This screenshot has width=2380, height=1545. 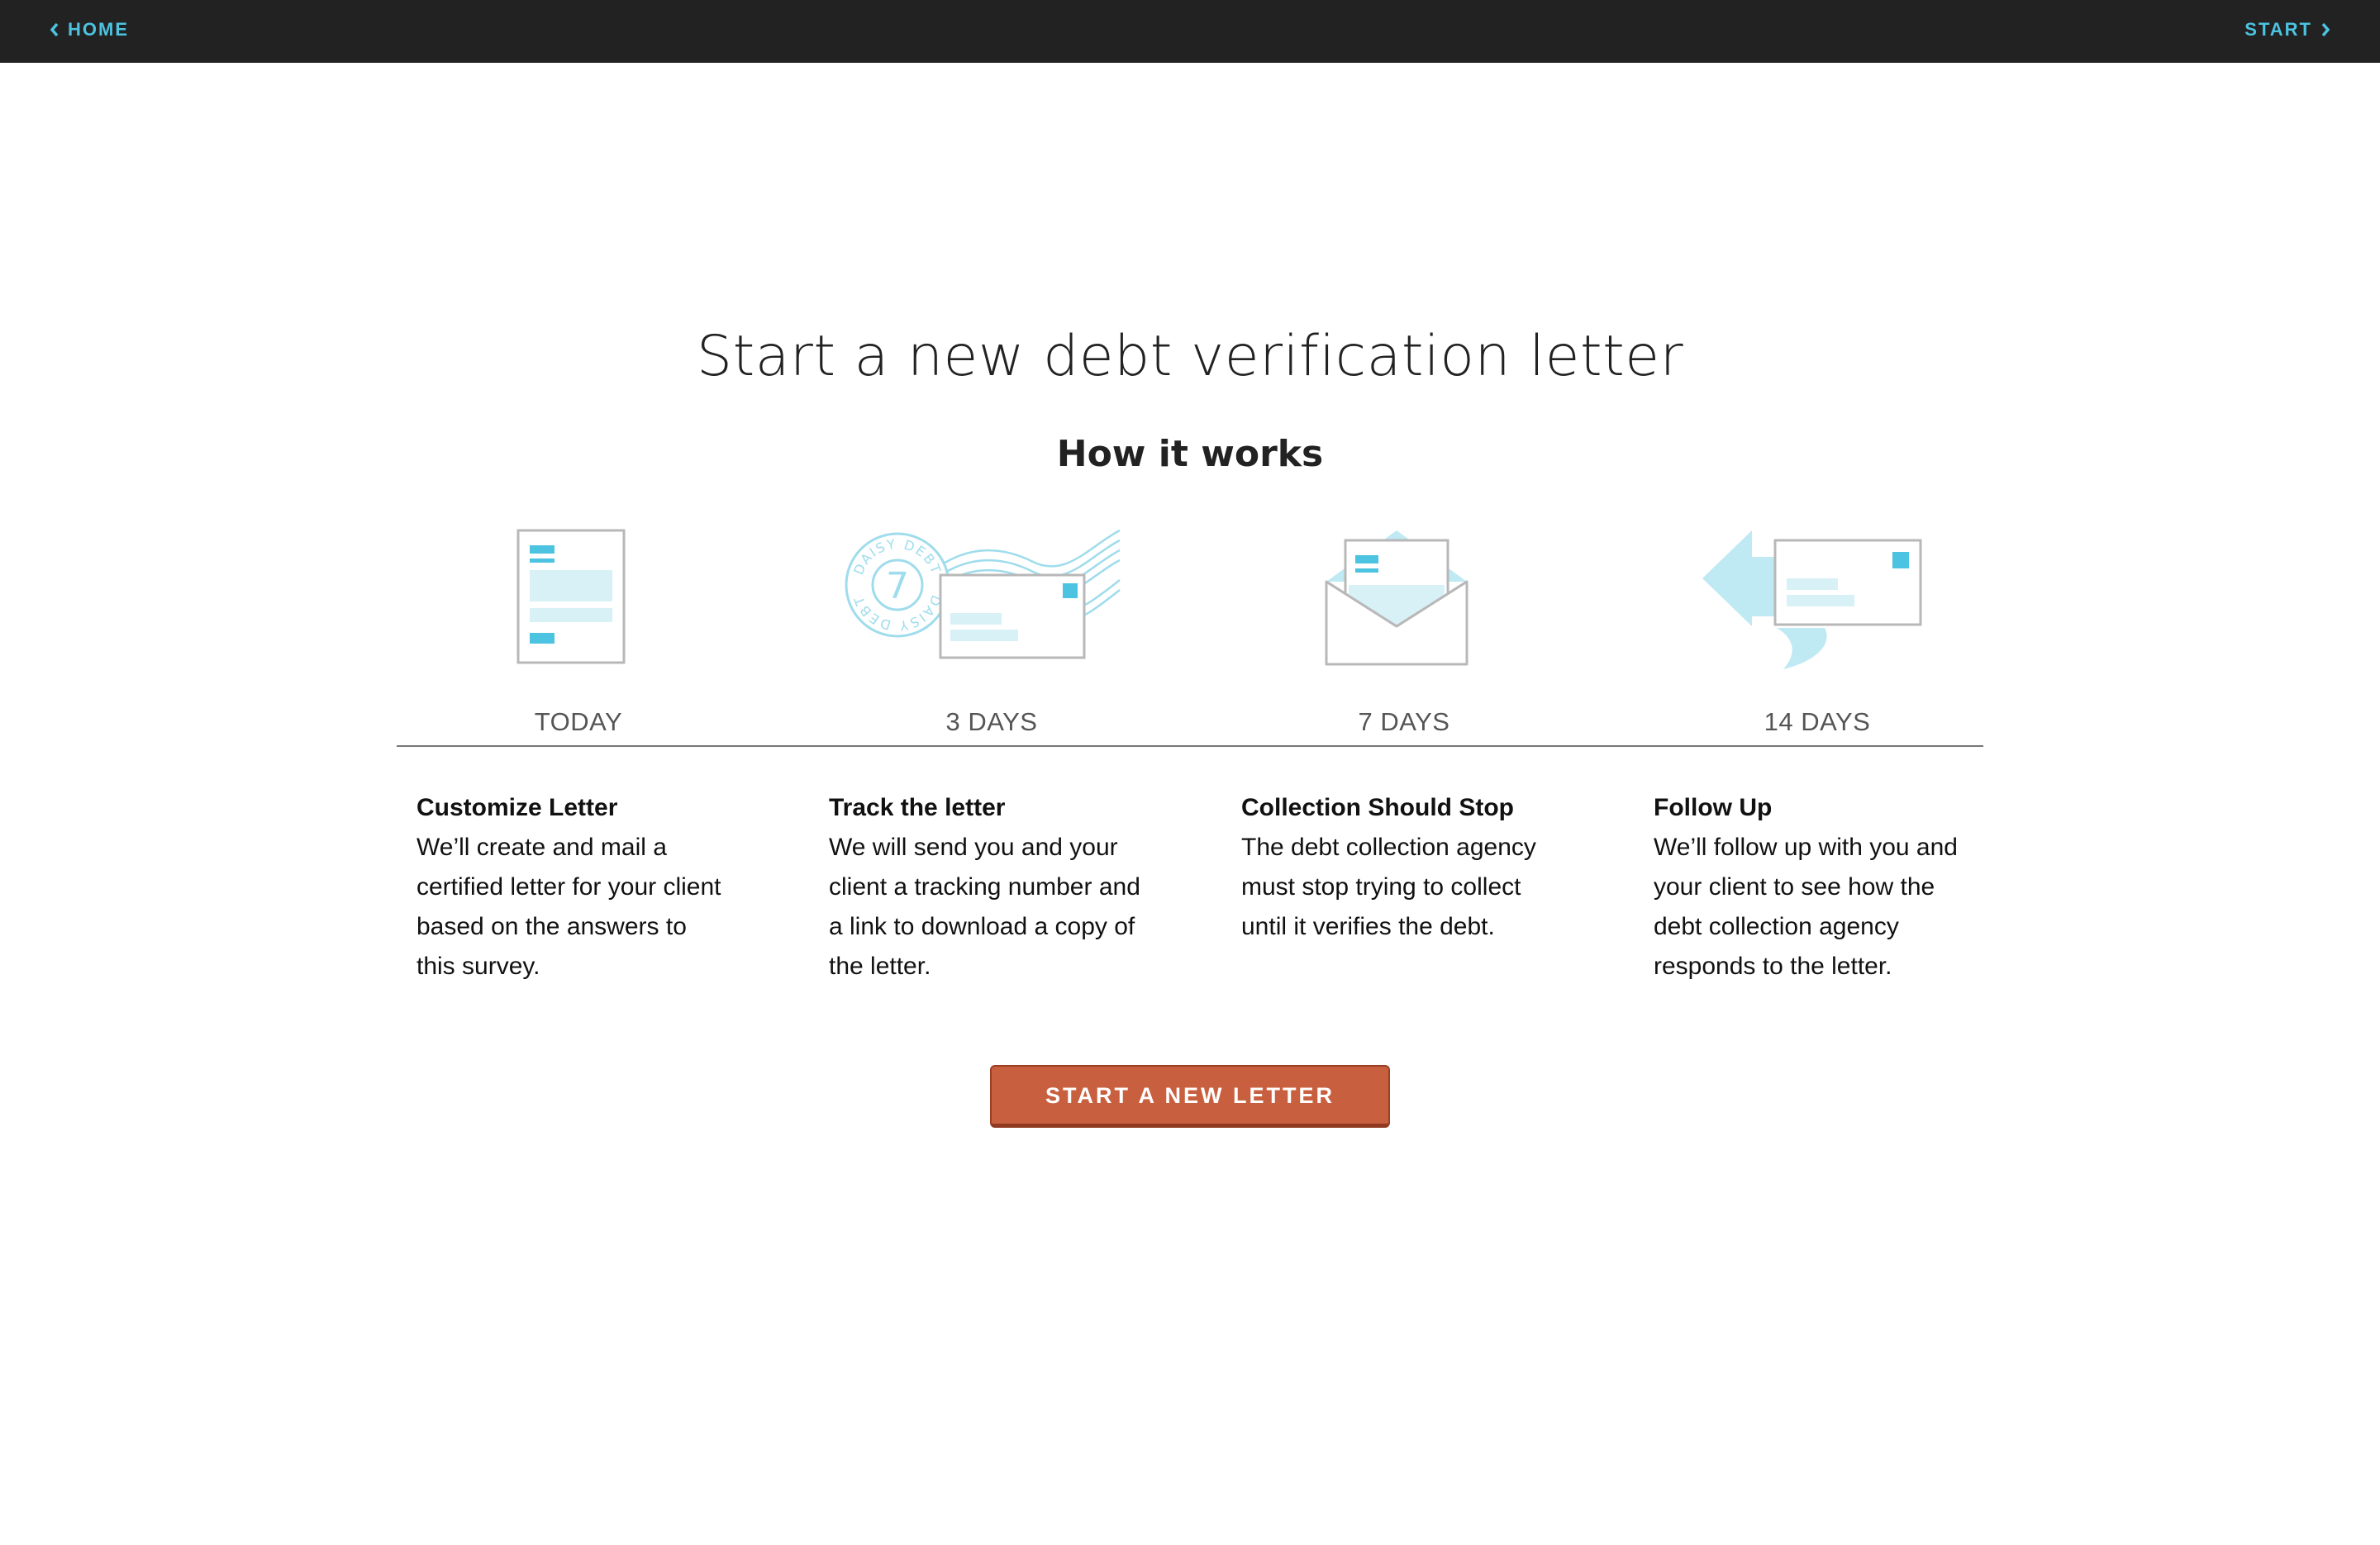 I want to click on chevron-left-icon, so click(x=54, y=30).